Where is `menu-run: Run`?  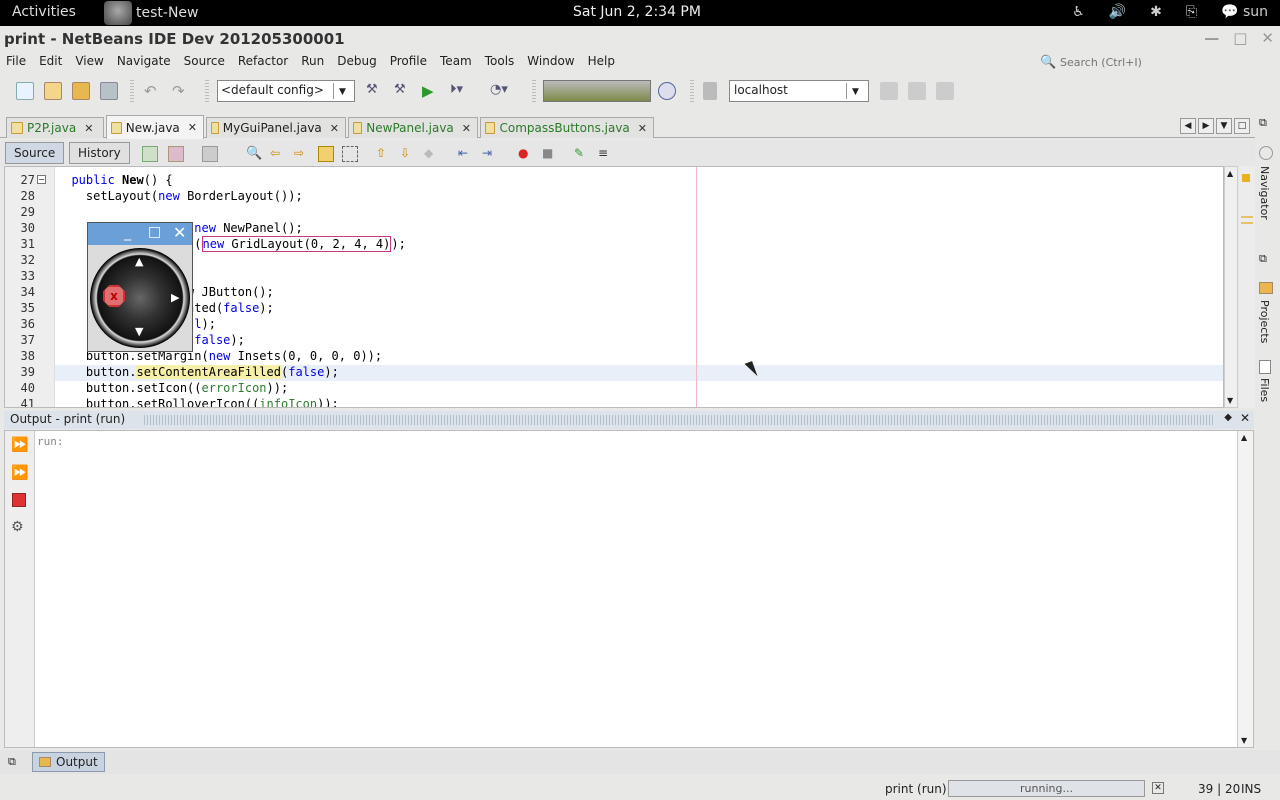 menu-run: Run is located at coordinates (317, 61).